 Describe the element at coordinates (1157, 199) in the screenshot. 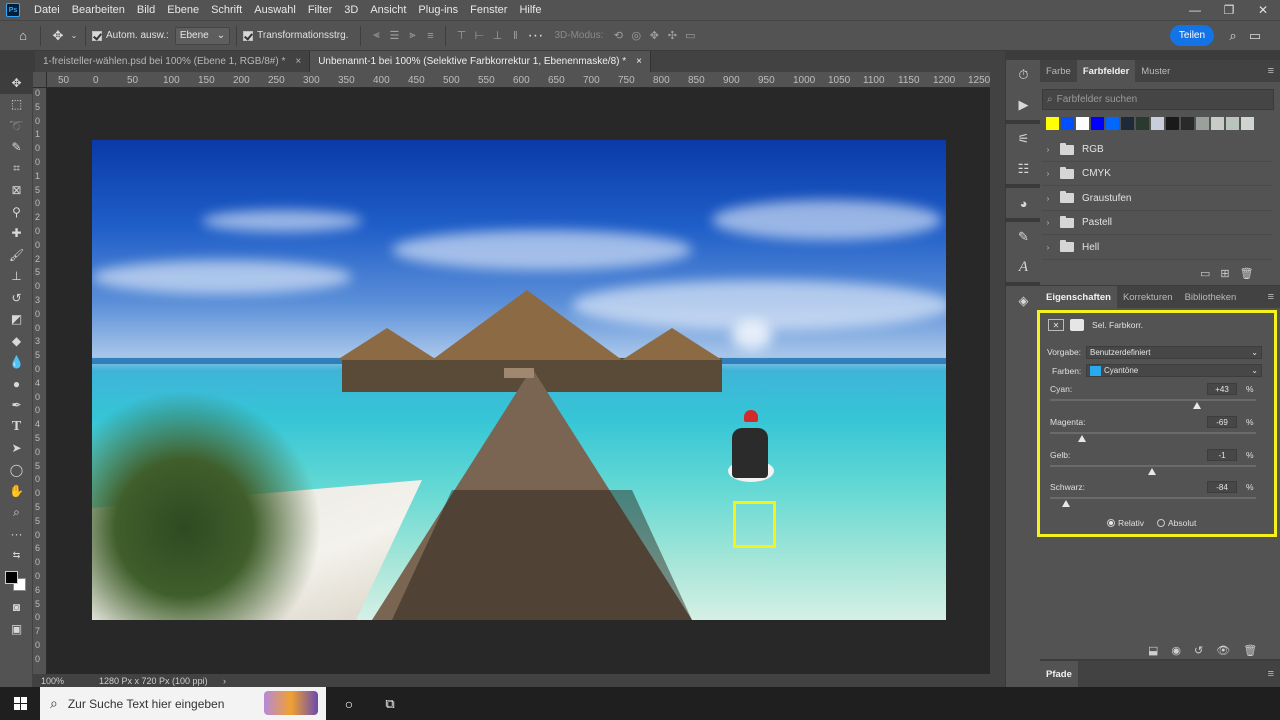

I see `swatch-folder: › Graustufen` at that location.